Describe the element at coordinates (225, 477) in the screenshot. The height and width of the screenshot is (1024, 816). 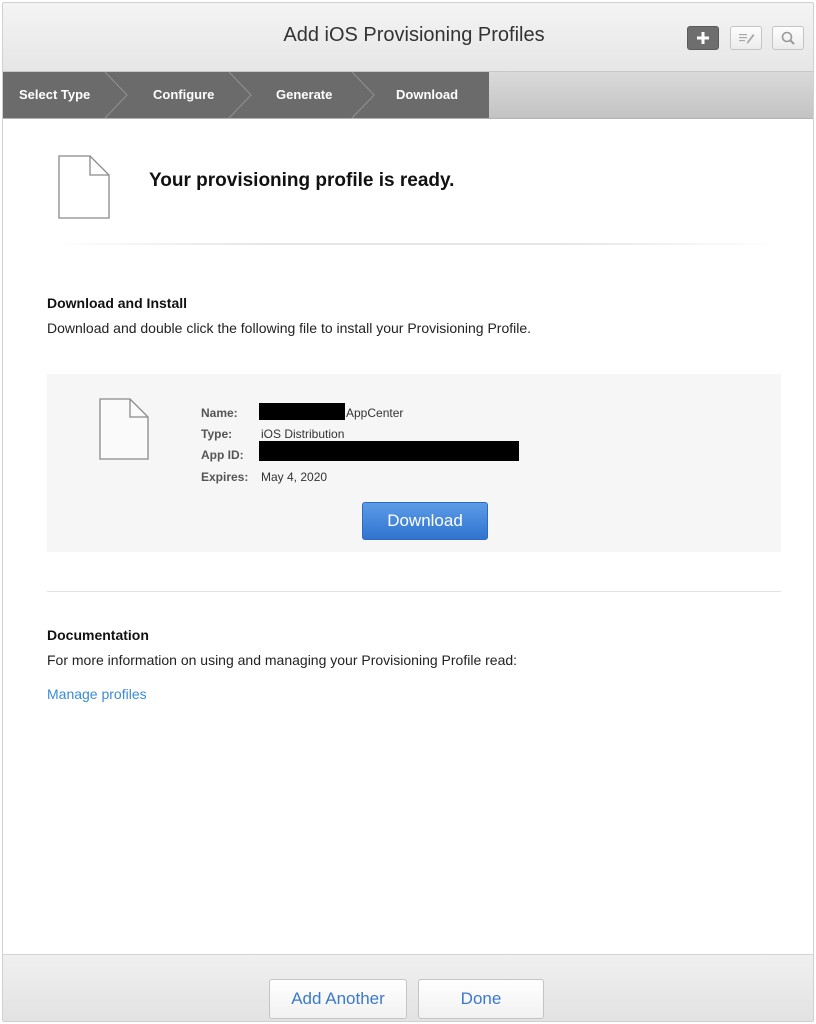
I see `expires-label: Expires:` at that location.